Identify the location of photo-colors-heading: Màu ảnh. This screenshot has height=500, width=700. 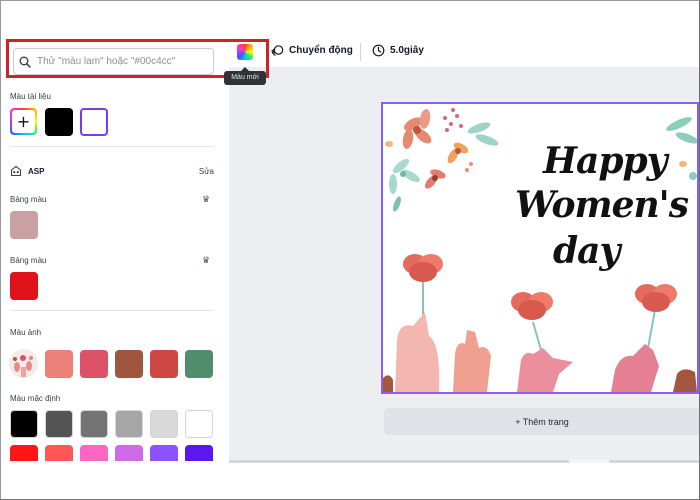
(26, 332).